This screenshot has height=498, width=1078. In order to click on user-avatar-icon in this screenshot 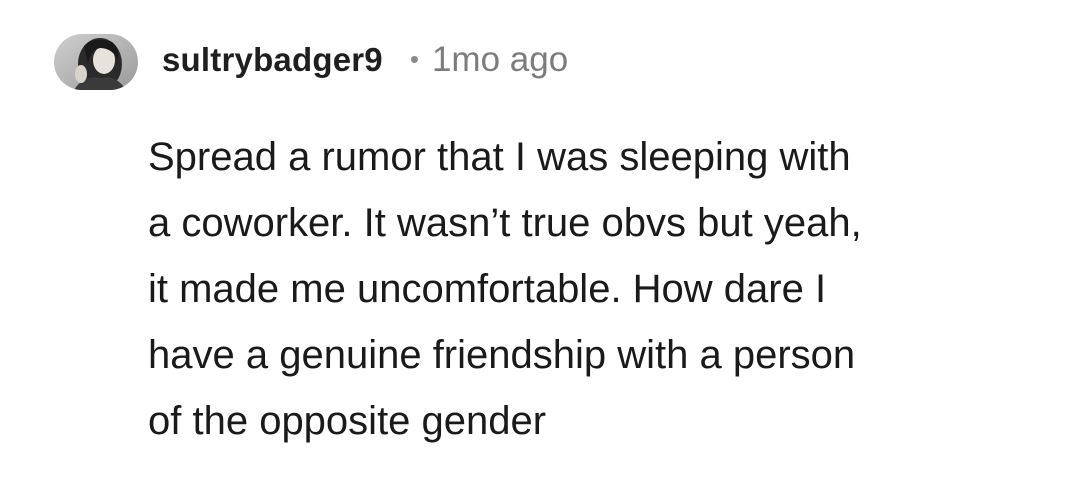, I will do `click(96, 62)`.